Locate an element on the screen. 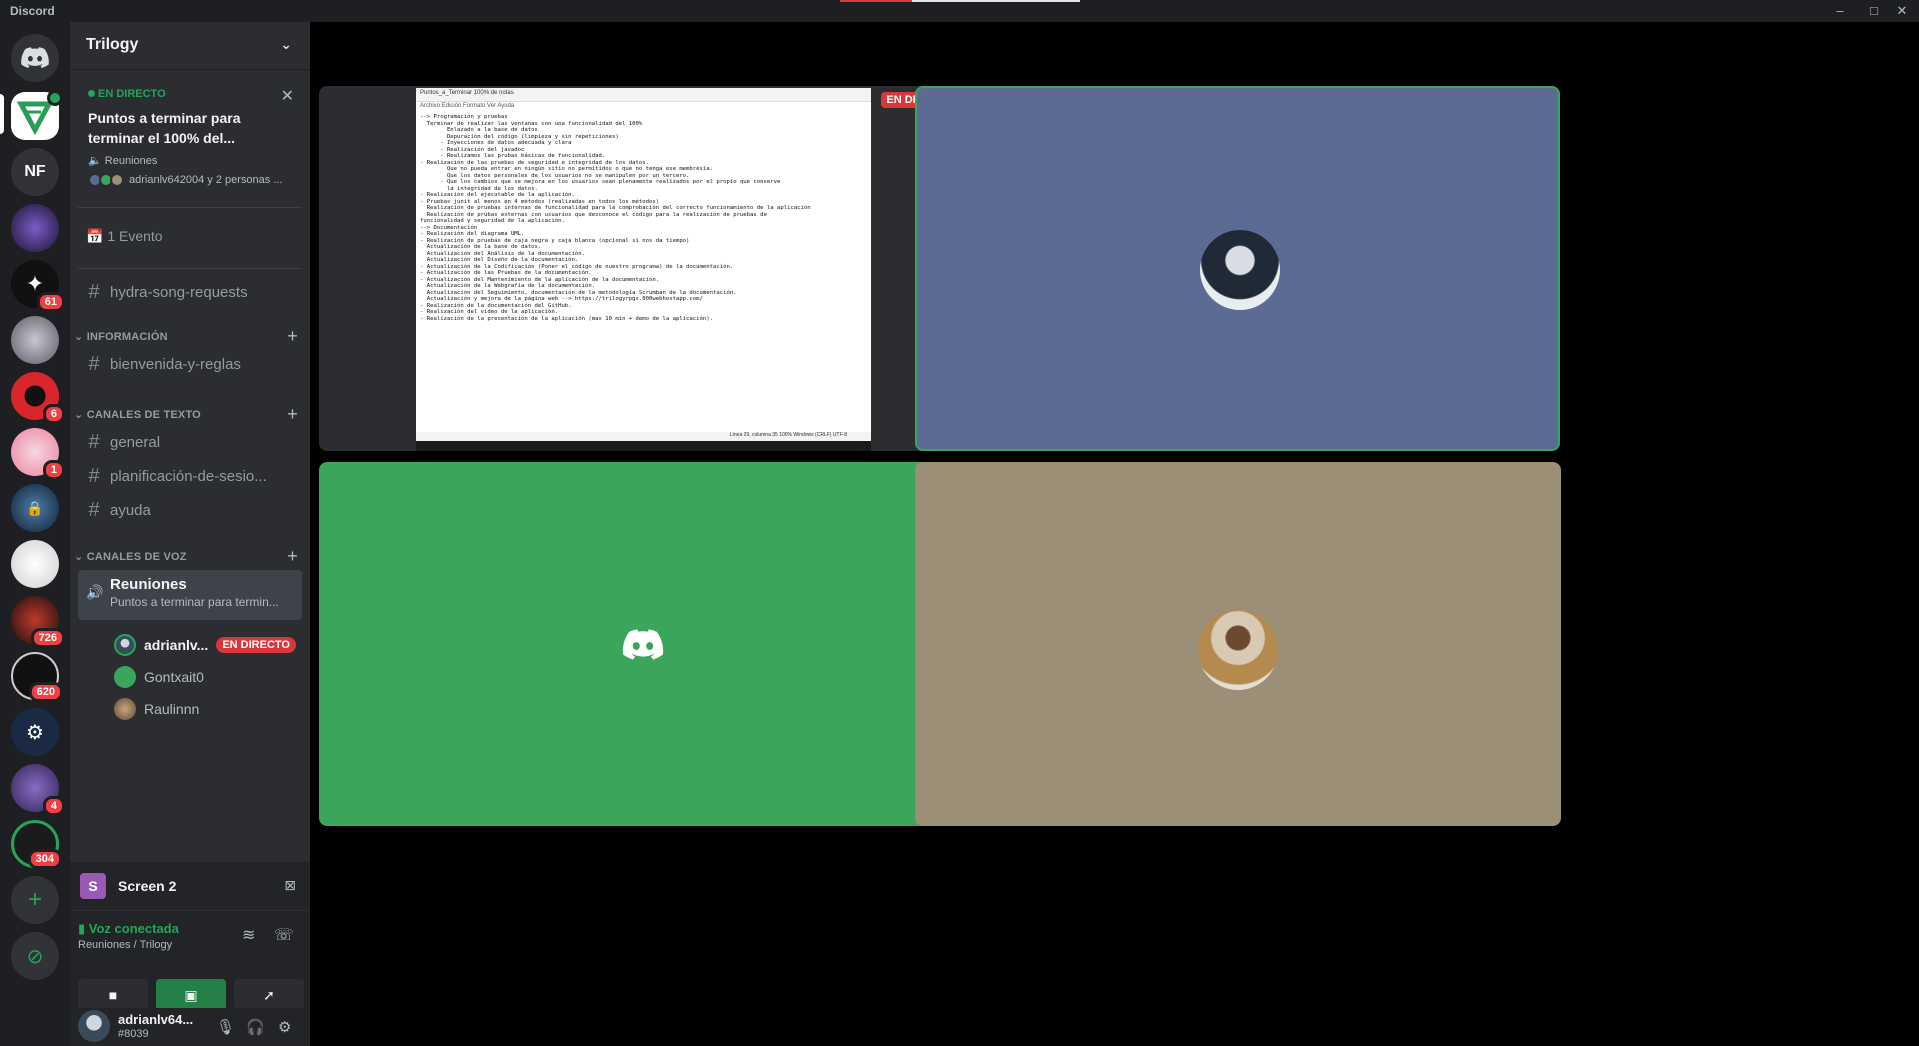  camera-icon: ■ is located at coordinates (113, 995).